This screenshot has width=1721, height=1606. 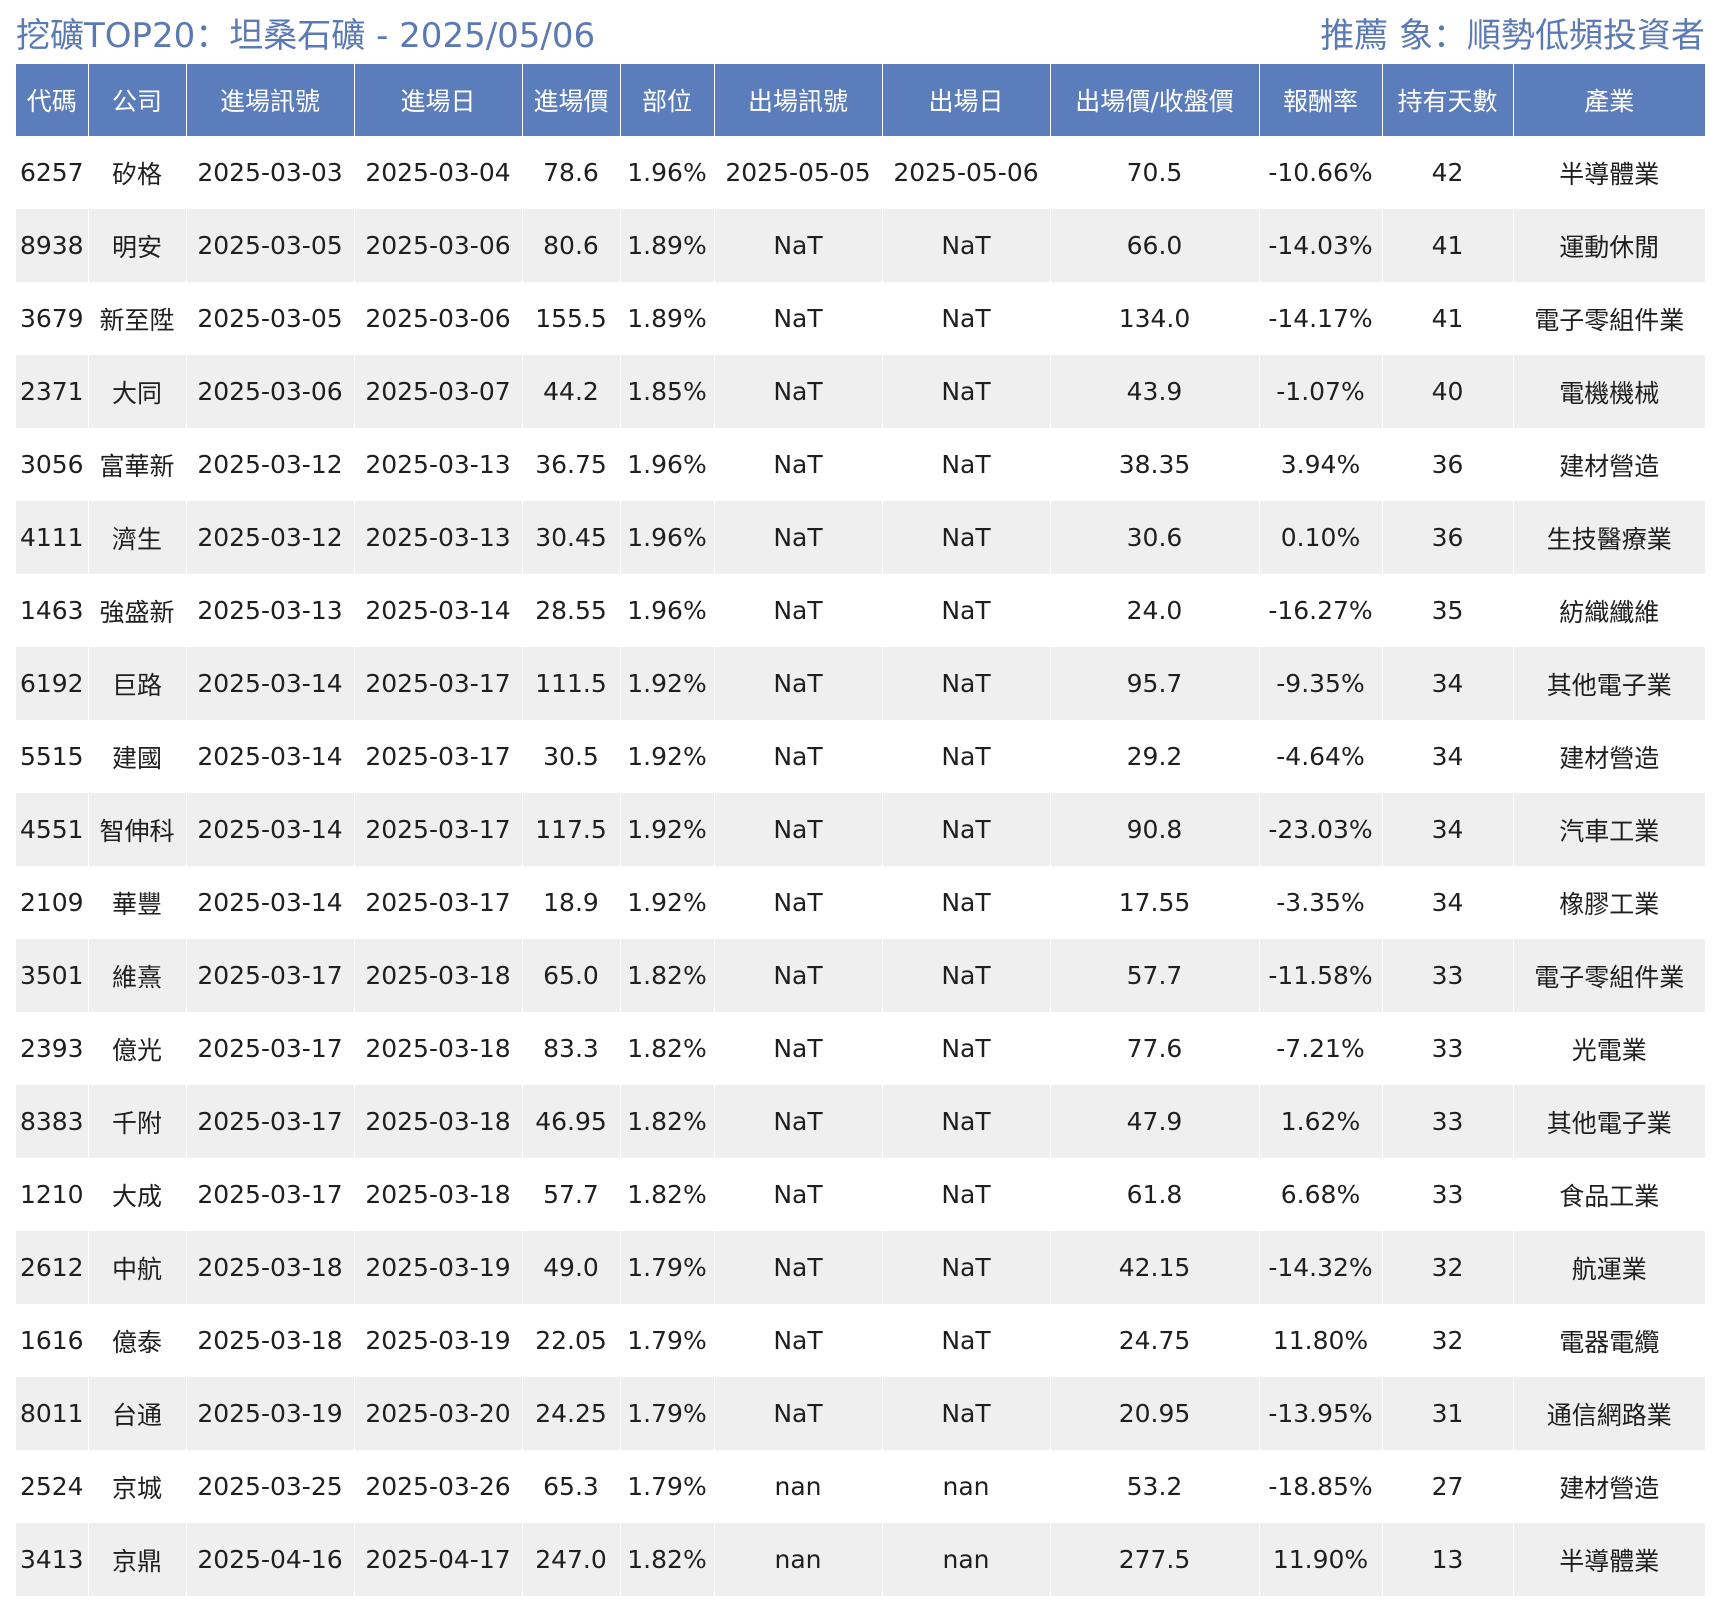 What do you see at coordinates (667, 1559) in the screenshot?
I see `table-cell: 1.82%` at bounding box center [667, 1559].